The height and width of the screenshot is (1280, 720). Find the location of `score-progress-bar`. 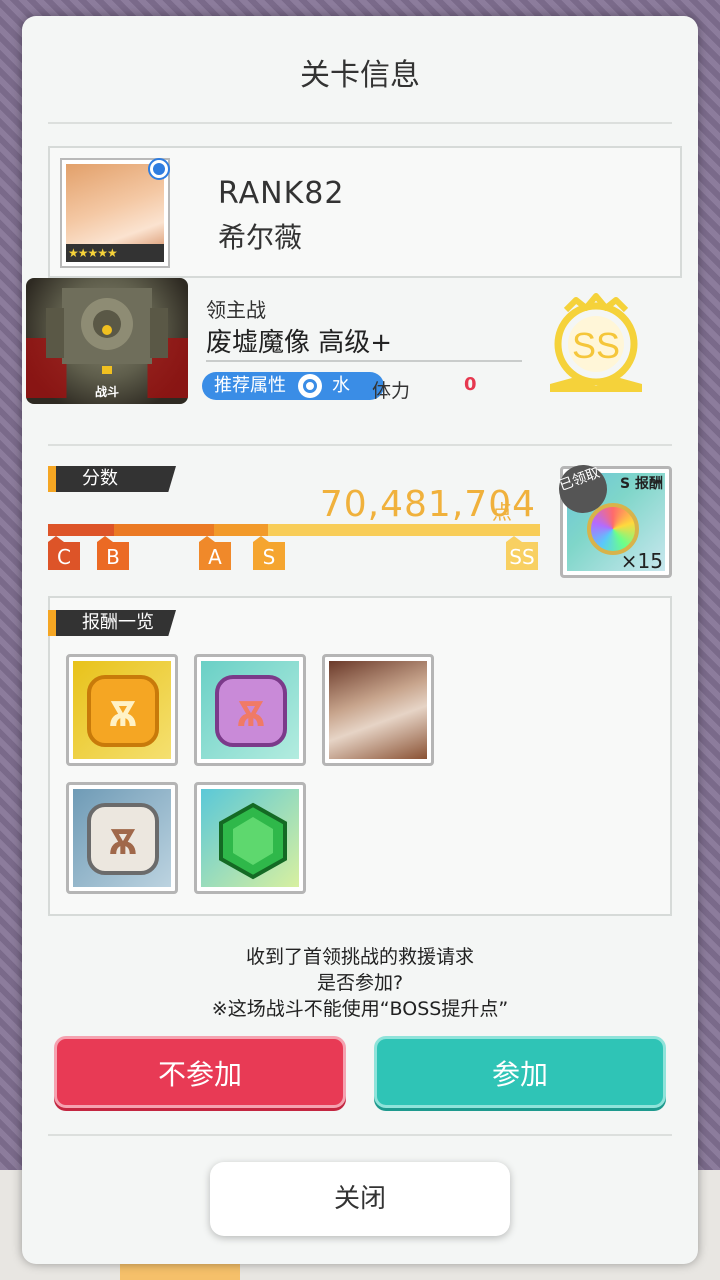

score-progress-bar is located at coordinates (294, 530).